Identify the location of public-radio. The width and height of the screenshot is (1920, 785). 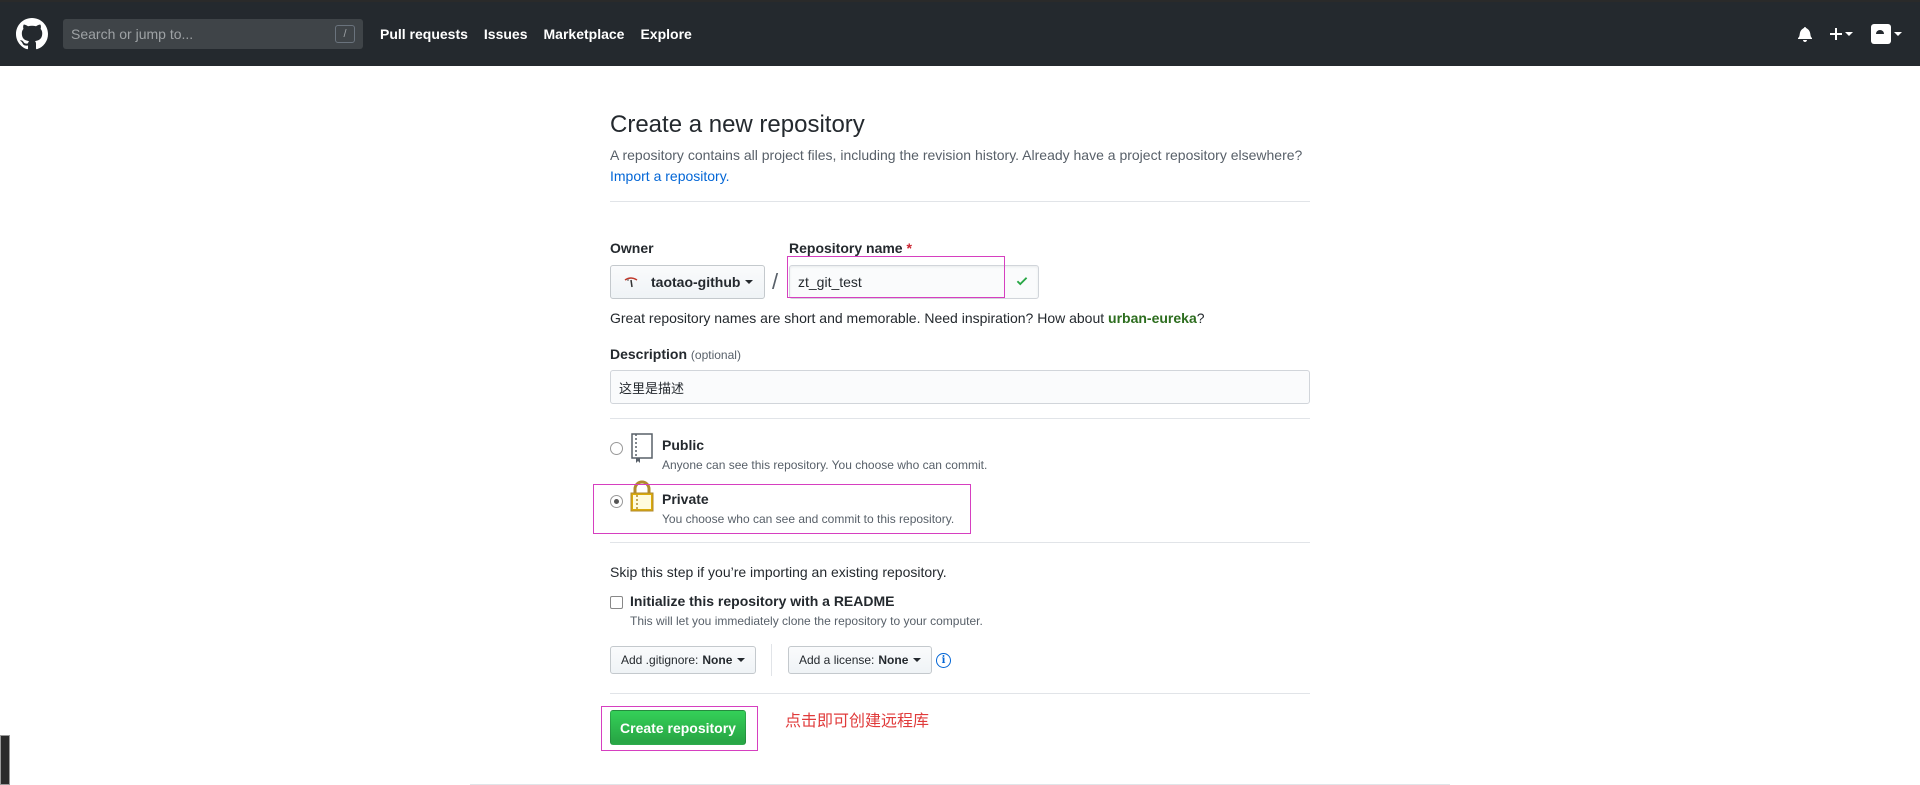
(616, 448).